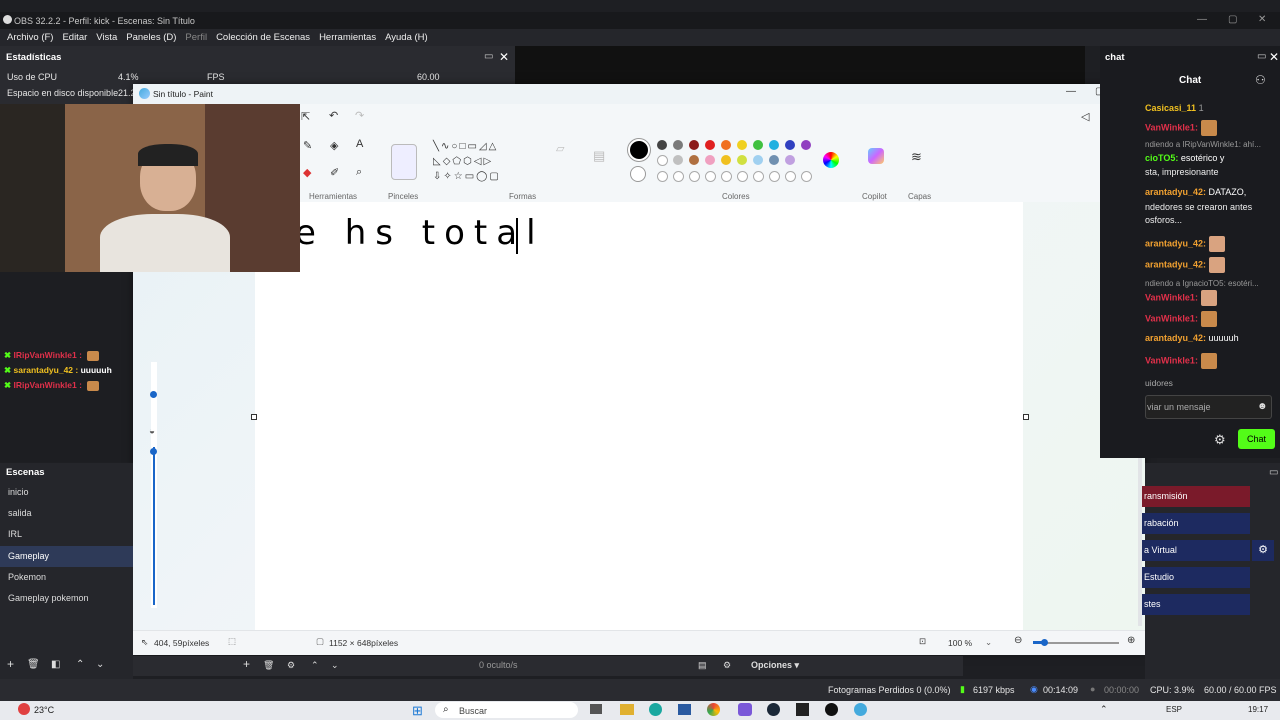 This screenshot has height=720, width=1280. I want to click on start-stream-button: ransmisión, so click(1196, 496).